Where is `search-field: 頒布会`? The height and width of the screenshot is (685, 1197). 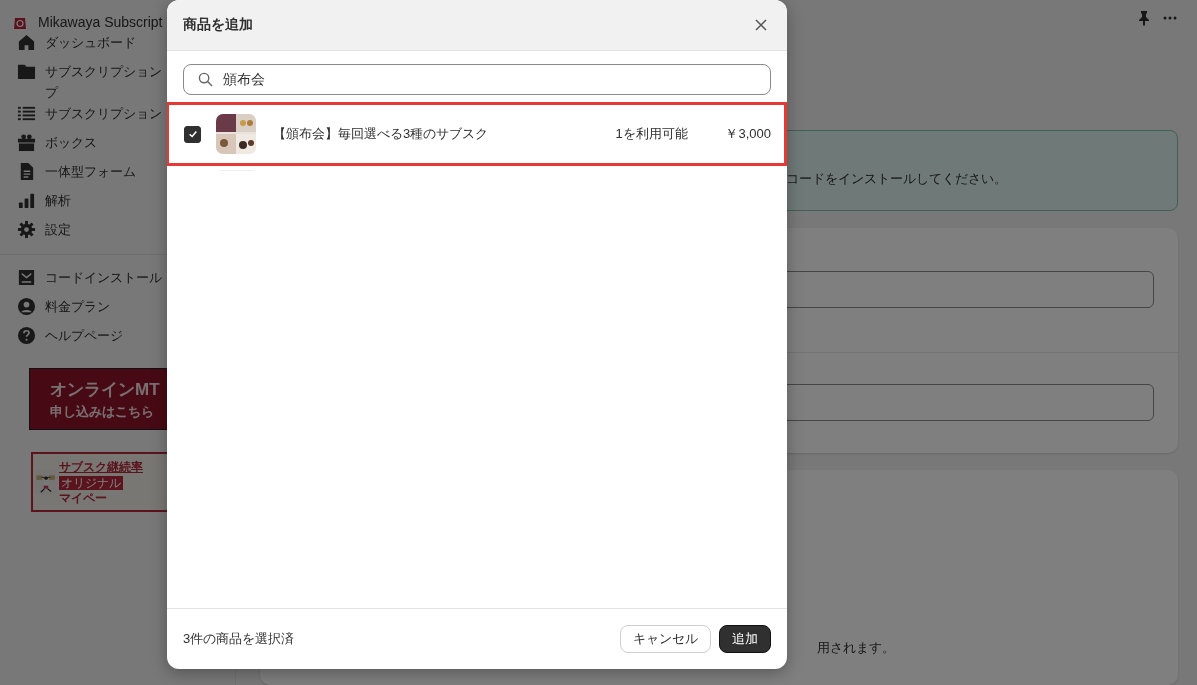 search-field: 頒布会 is located at coordinates (477, 79).